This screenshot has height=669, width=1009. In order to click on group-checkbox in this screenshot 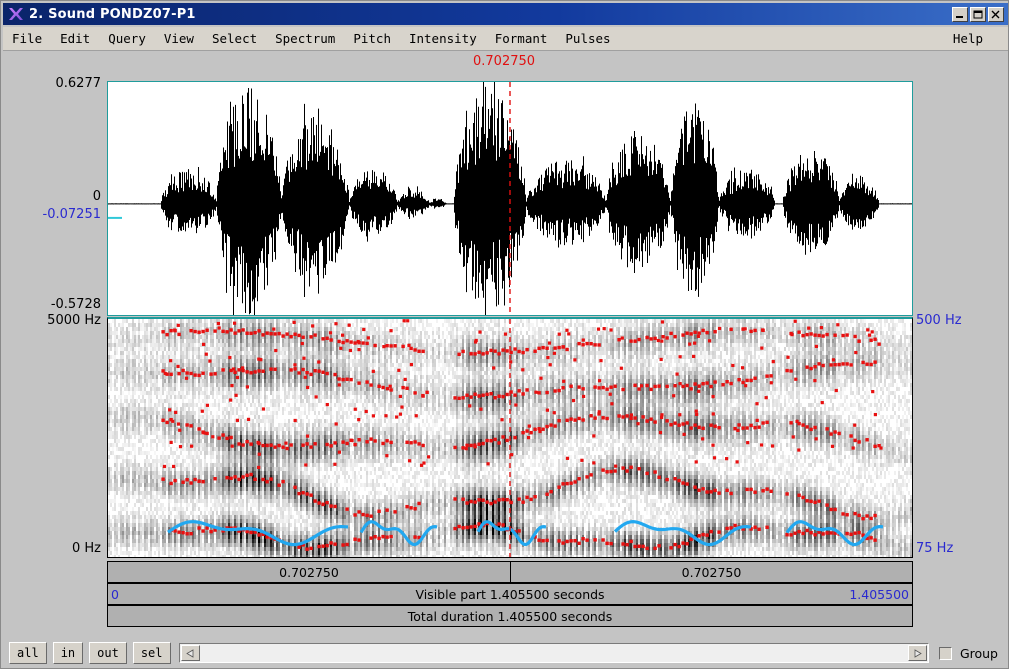, I will do `click(945, 653)`.